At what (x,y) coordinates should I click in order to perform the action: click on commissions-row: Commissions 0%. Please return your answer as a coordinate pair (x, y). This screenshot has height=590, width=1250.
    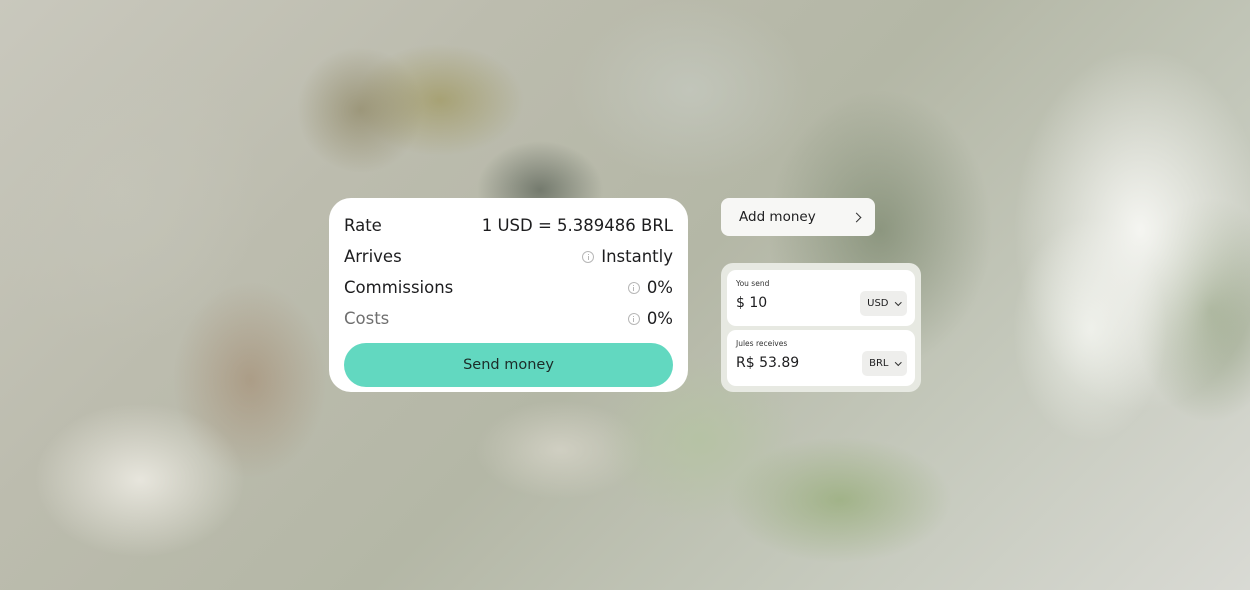
    Looking at the image, I should click on (508, 287).